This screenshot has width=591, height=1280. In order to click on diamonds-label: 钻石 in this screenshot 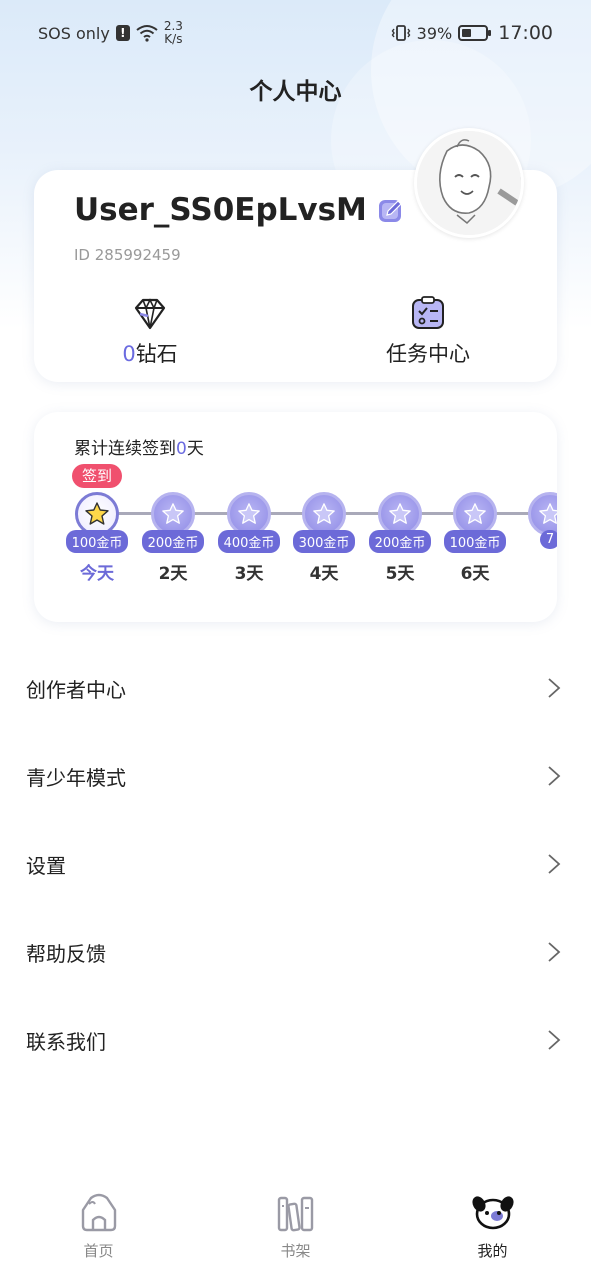, I will do `click(156, 354)`.